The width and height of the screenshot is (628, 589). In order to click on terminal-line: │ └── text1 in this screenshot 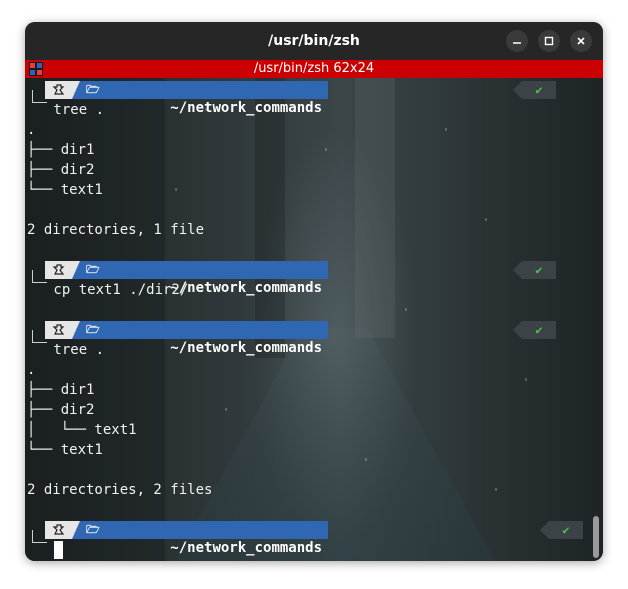, I will do `click(82, 430)`.